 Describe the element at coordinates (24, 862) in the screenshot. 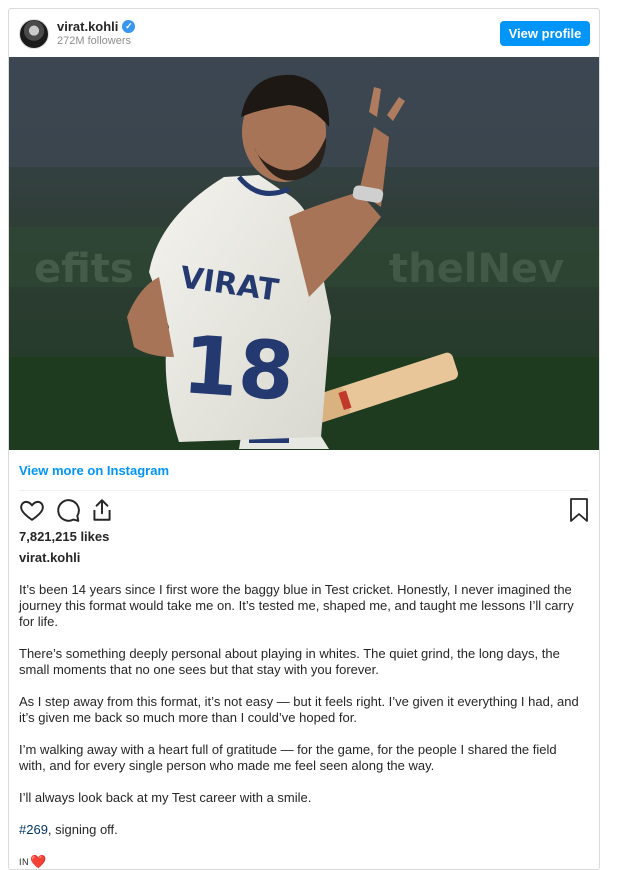

I see `india-flag-text: IN` at that location.